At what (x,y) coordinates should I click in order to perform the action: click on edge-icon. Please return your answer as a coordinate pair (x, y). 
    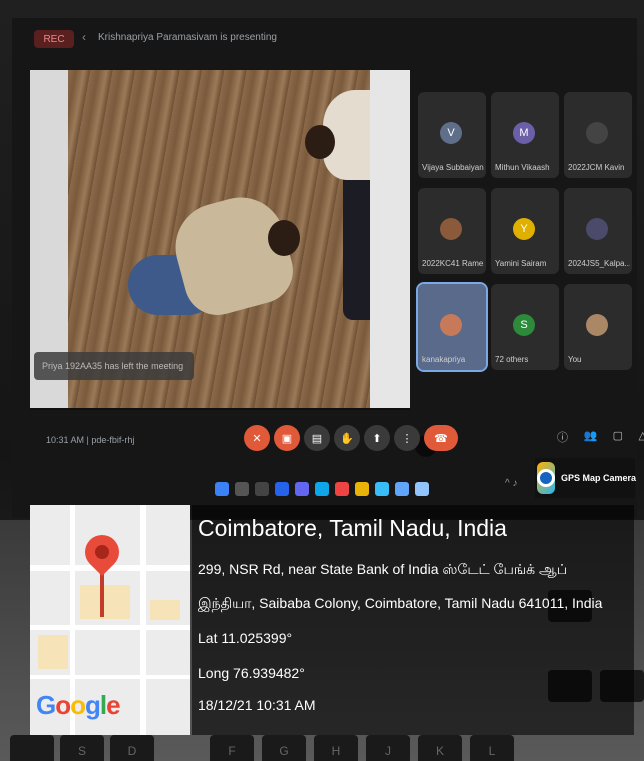
    Looking at the image, I should click on (322, 489).